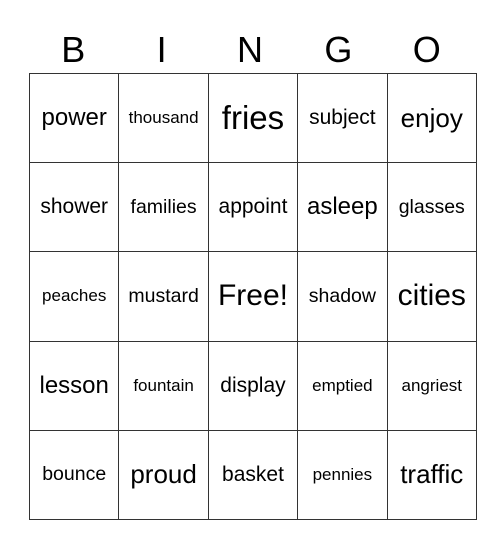 The image size is (500, 544). What do you see at coordinates (342, 474) in the screenshot?
I see `grid-cell: pennies` at bounding box center [342, 474].